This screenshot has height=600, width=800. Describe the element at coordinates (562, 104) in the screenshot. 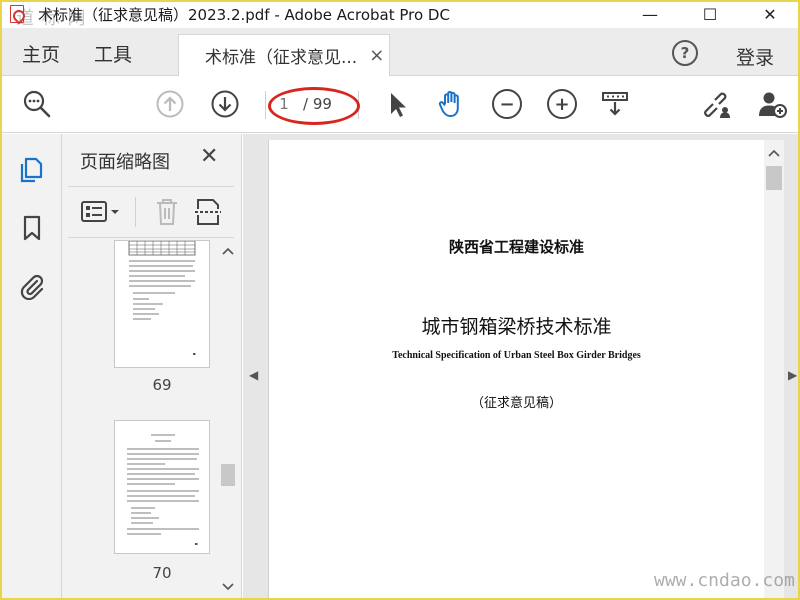

I see `zoom-in-icon: +` at that location.